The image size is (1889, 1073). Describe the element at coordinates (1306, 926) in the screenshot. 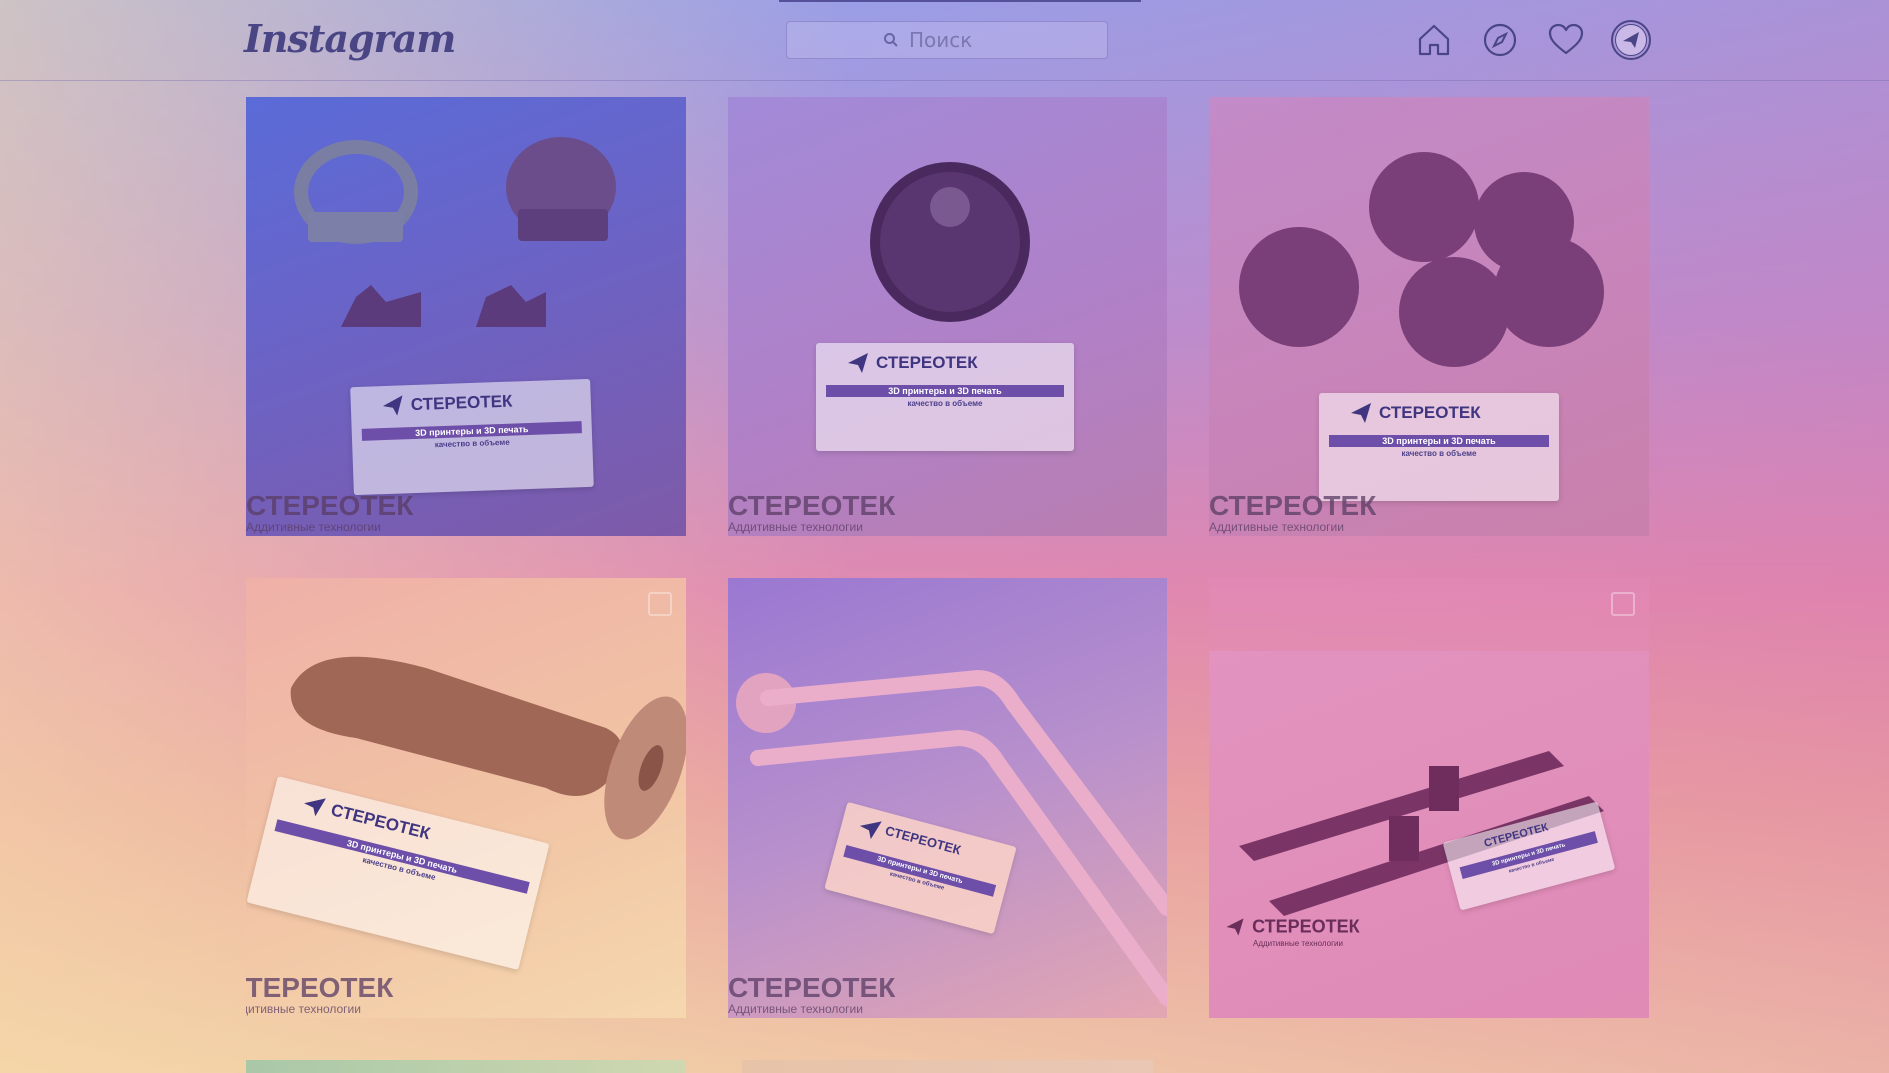

I see `logo-brand-text: СТЕРЕОТЕК` at that location.